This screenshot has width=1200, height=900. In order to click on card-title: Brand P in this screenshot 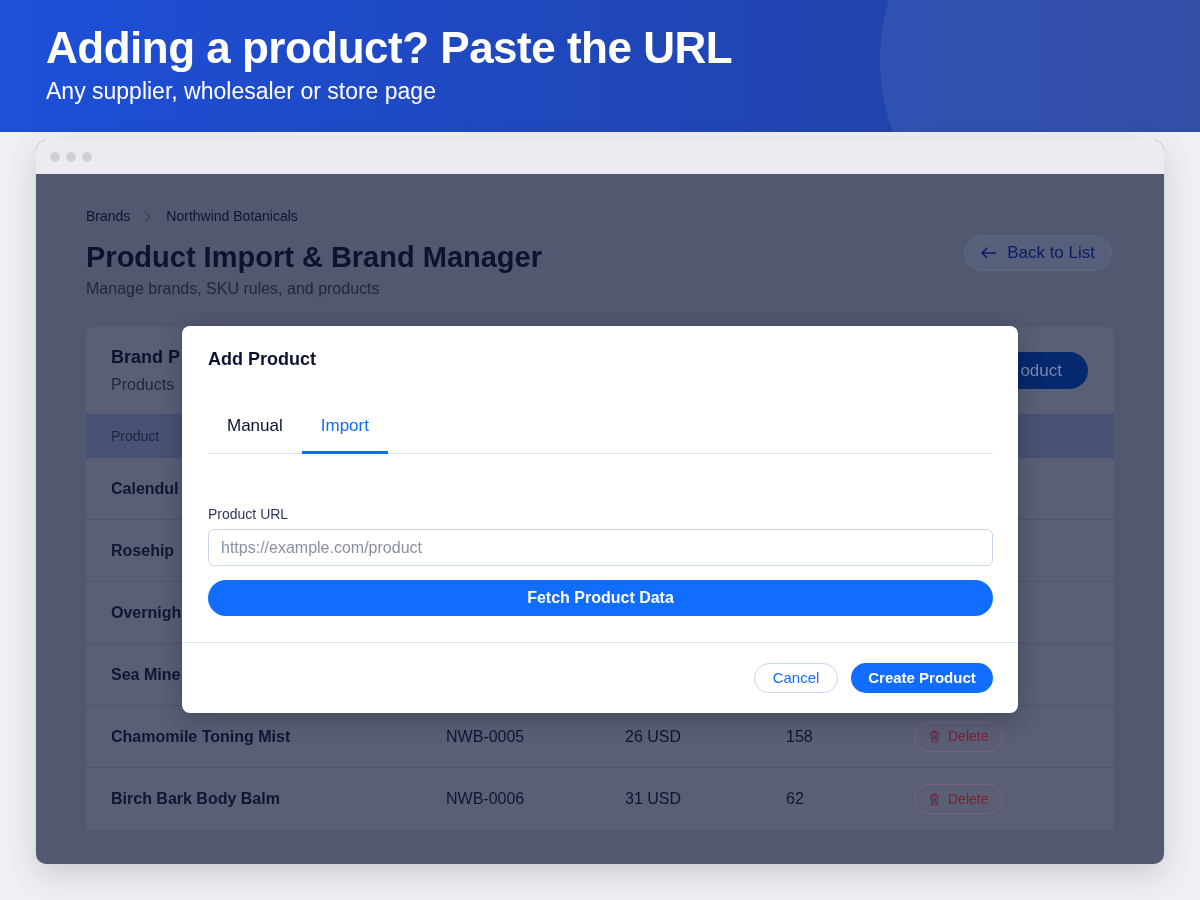, I will do `click(145, 357)`.